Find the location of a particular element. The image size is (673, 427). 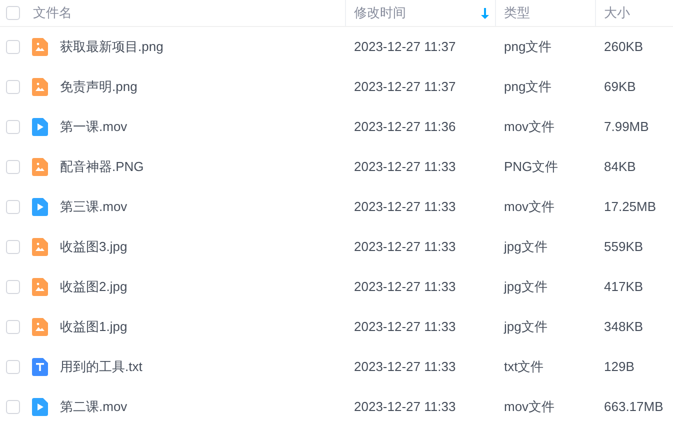

file-name: 用到的工具.txt is located at coordinates (101, 367).